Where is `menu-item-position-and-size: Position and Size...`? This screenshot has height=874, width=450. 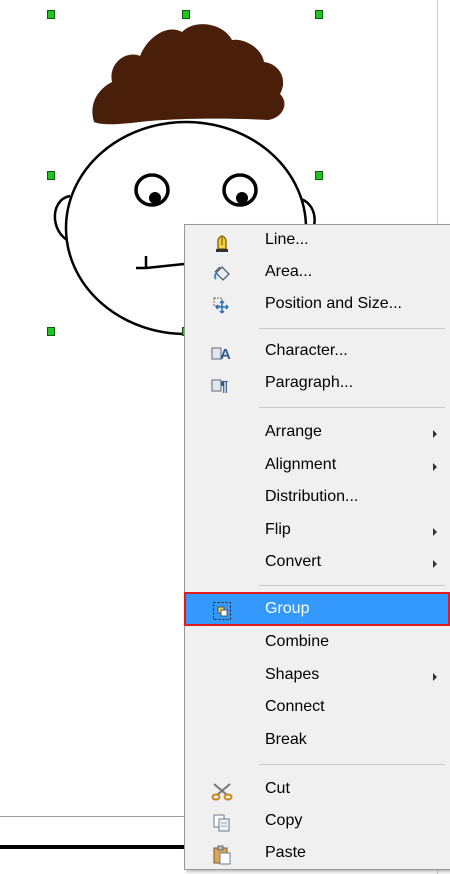
menu-item-position-and-size: Position and Size... is located at coordinates (317, 305).